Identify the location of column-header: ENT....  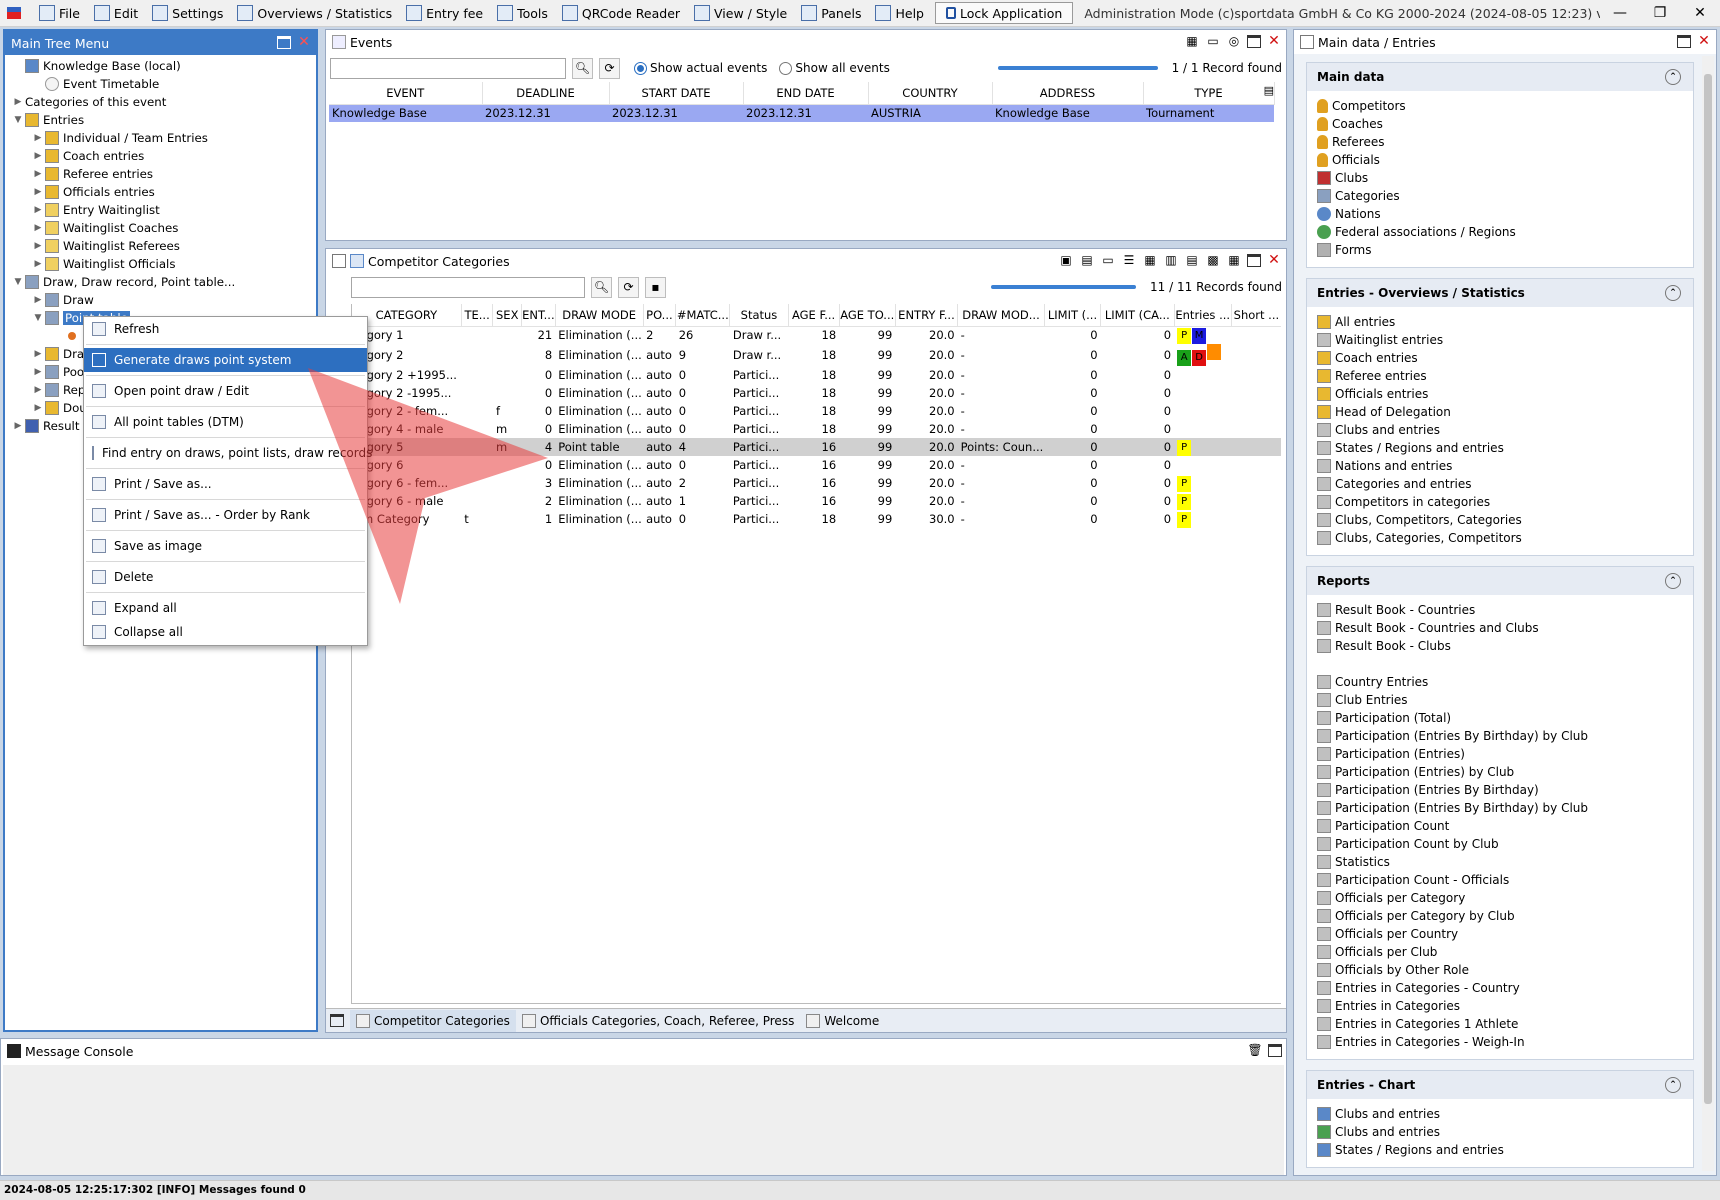
(538, 315).